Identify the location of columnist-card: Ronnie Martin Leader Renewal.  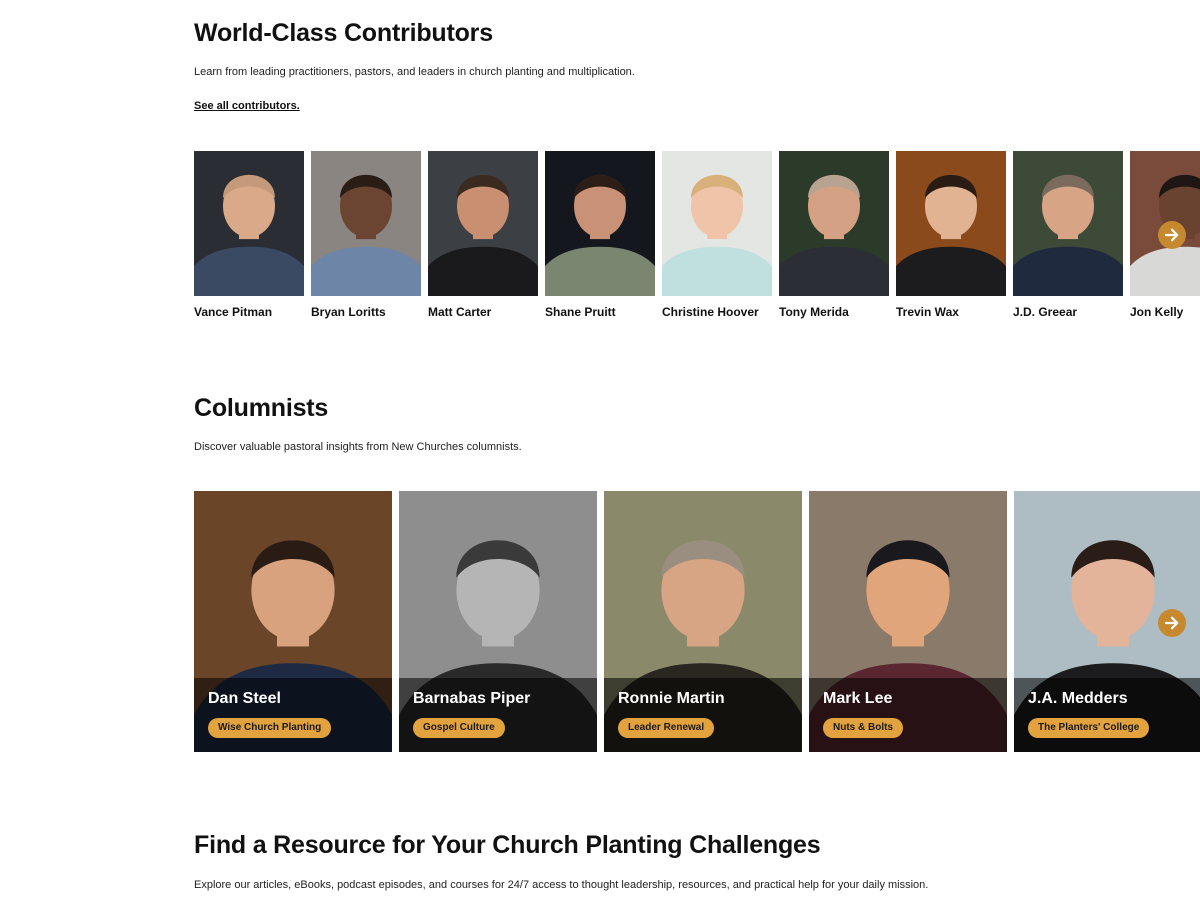
(703, 621).